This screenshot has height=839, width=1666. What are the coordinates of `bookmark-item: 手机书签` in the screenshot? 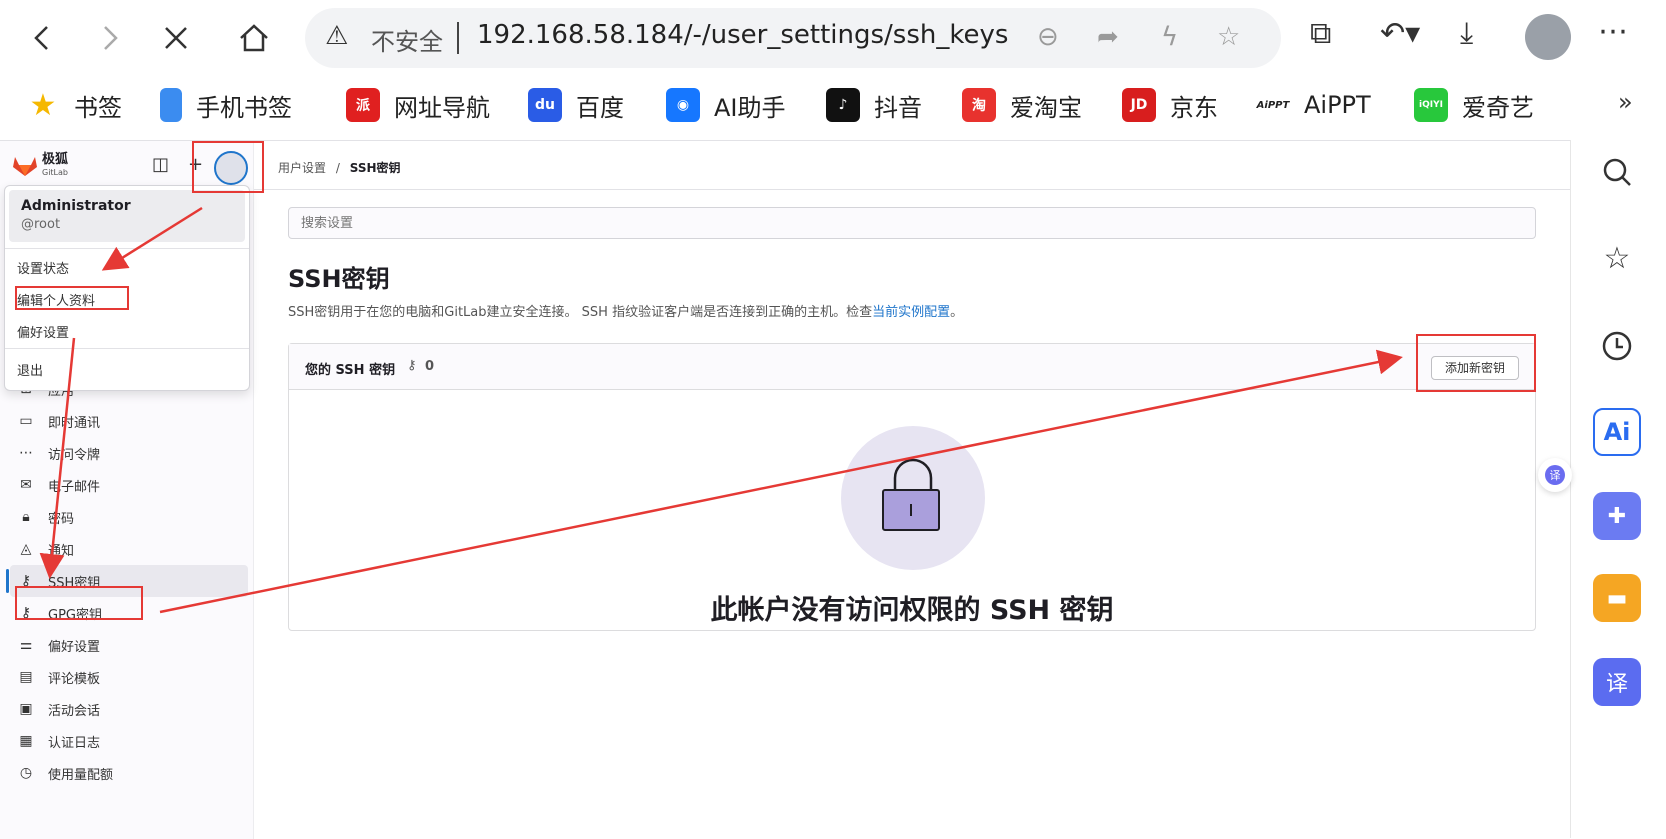 It's located at (226, 105).